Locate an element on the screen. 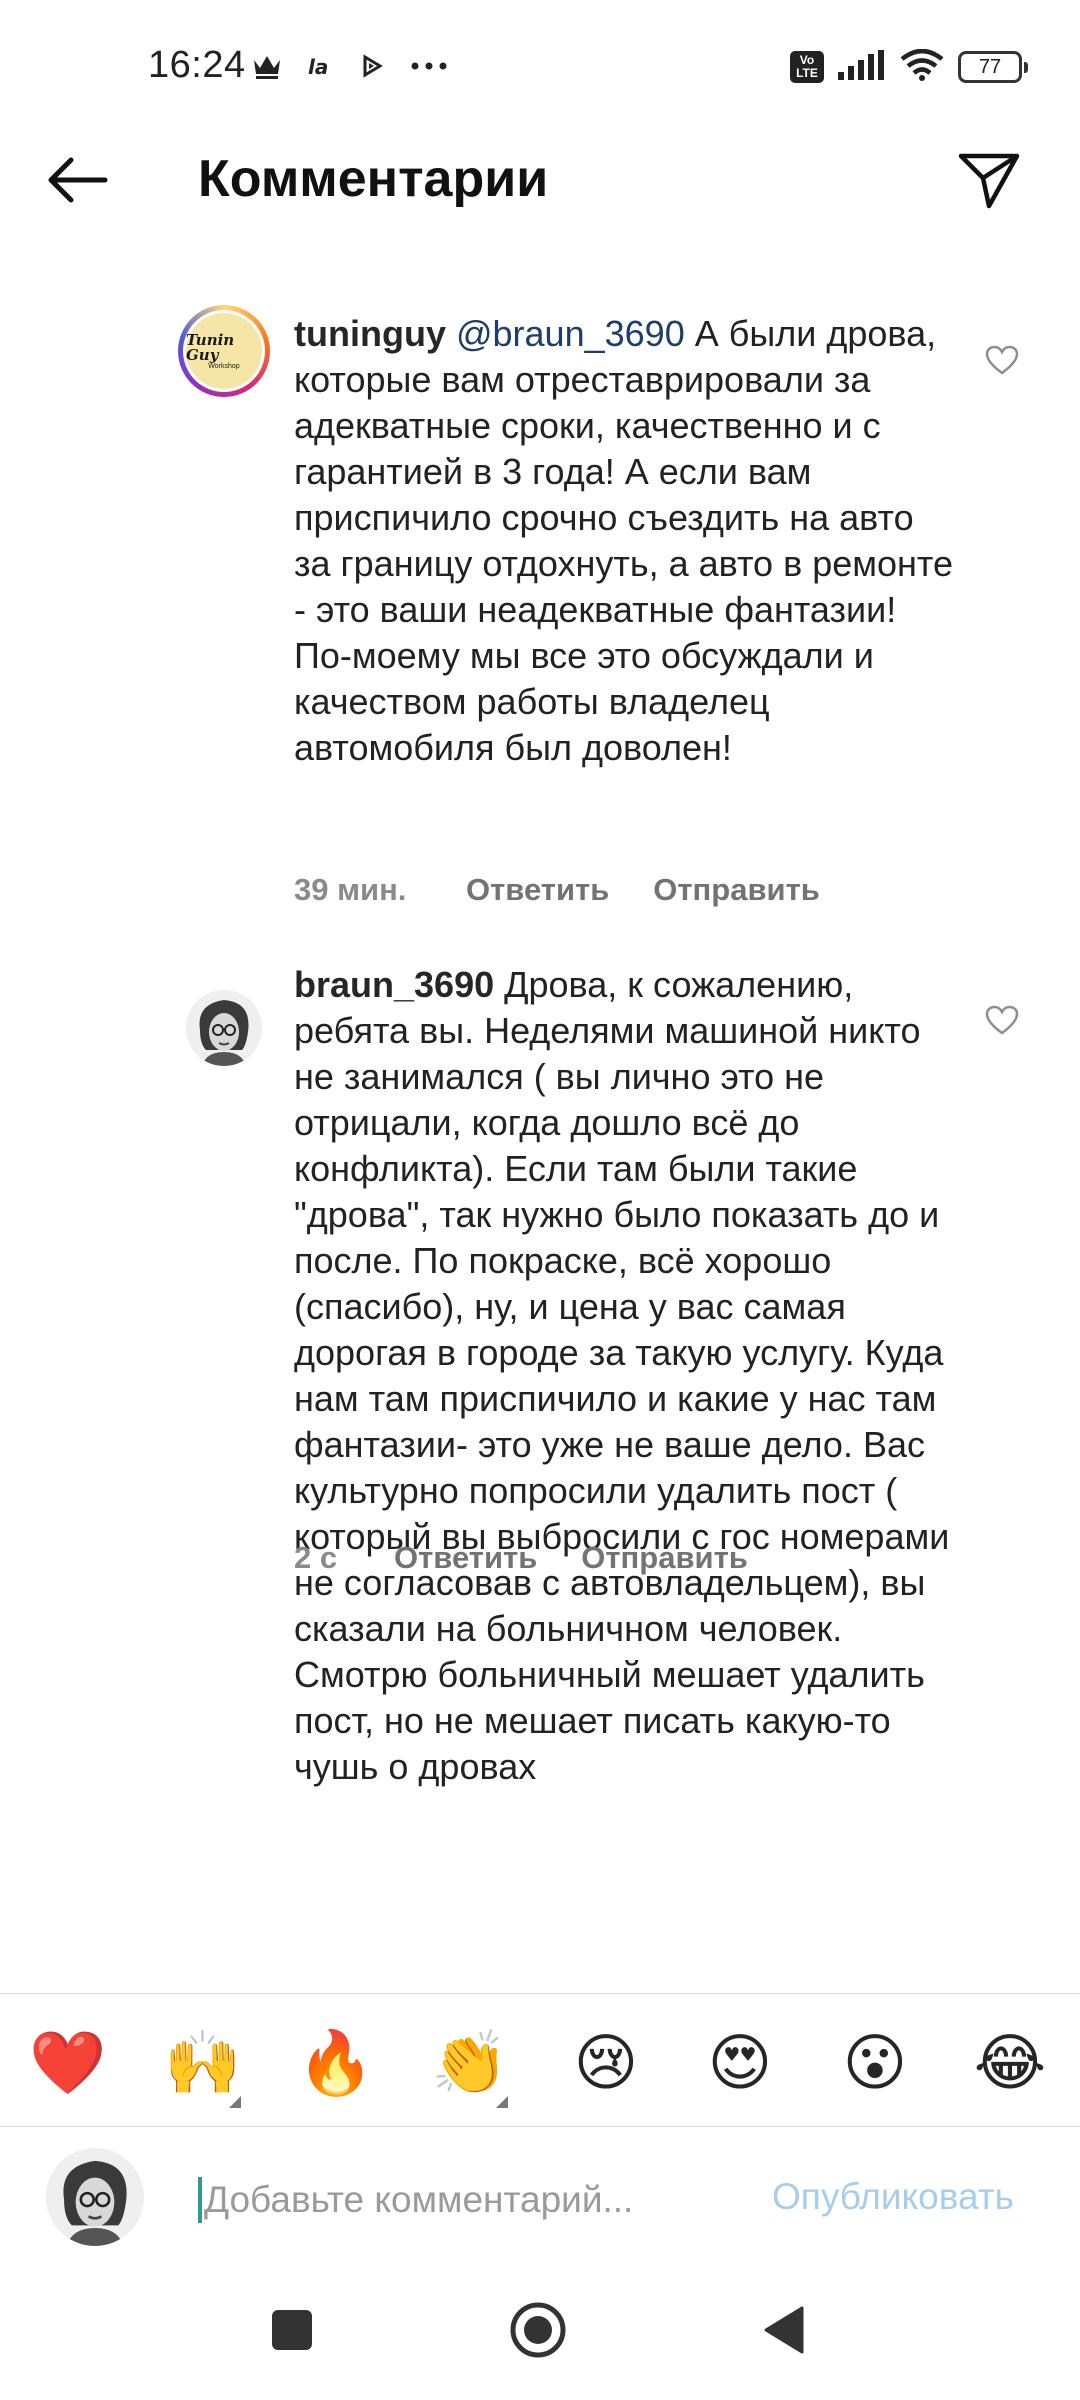 The width and height of the screenshot is (1080, 2400). play-icon is located at coordinates (372, 66).